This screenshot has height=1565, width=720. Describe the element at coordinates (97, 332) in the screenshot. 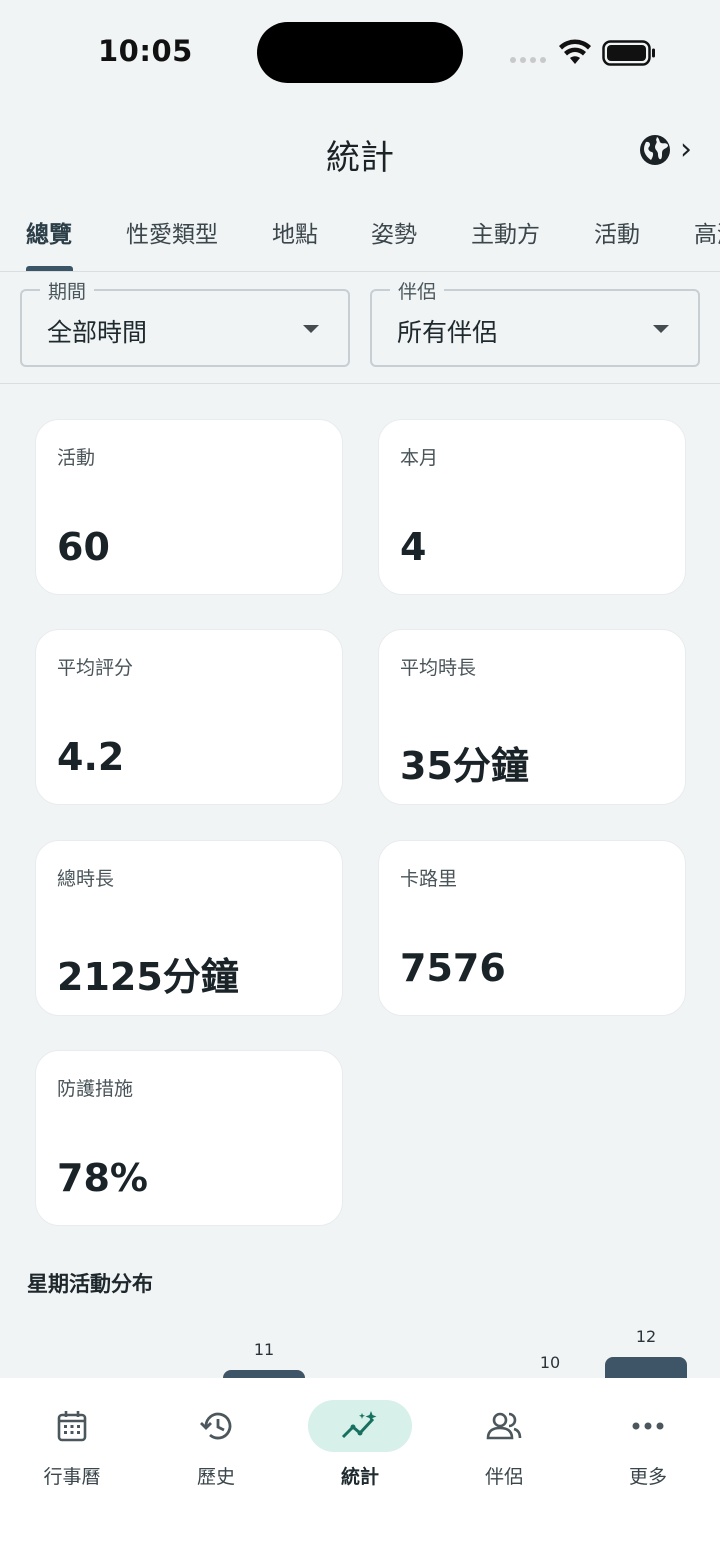

I see `period-value: 全部時間` at that location.